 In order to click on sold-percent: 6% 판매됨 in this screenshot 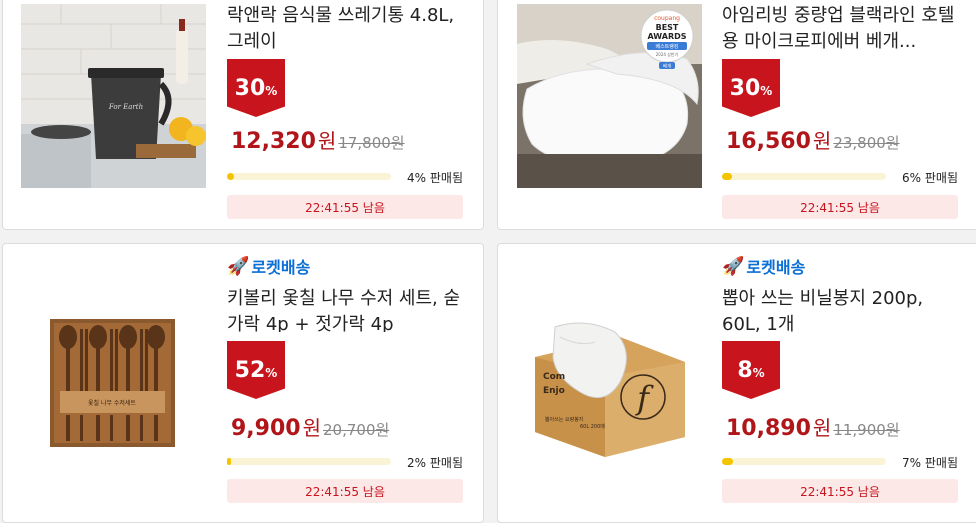, I will do `click(930, 178)`.